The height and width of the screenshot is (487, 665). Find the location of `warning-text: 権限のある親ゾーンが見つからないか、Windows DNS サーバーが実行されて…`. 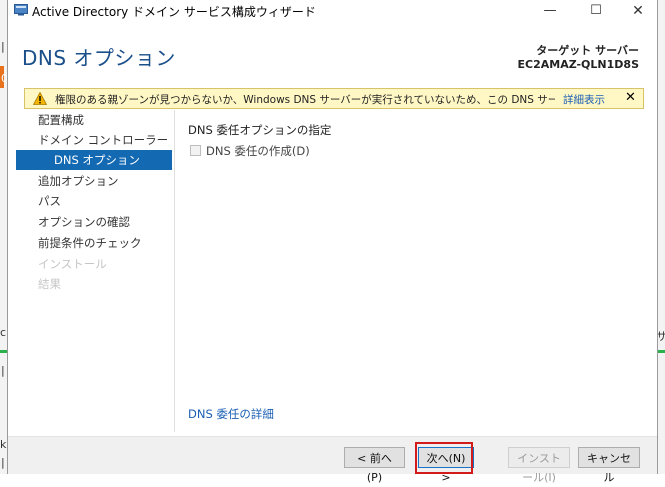

warning-text: 権限のある親ゾーンが見つからないか、Windows DNS サーバーが実行されて… is located at coordinates (305, 100).